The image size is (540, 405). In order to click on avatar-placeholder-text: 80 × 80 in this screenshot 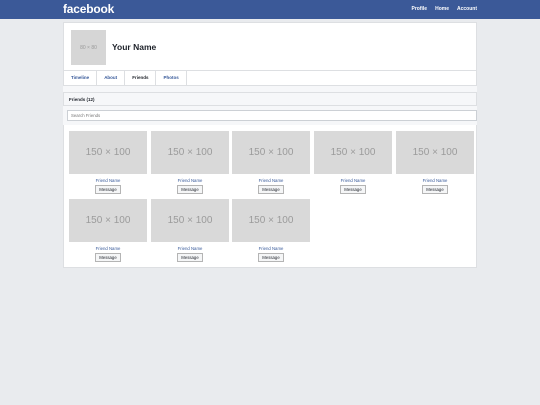, I will do `click(88, 47)`.